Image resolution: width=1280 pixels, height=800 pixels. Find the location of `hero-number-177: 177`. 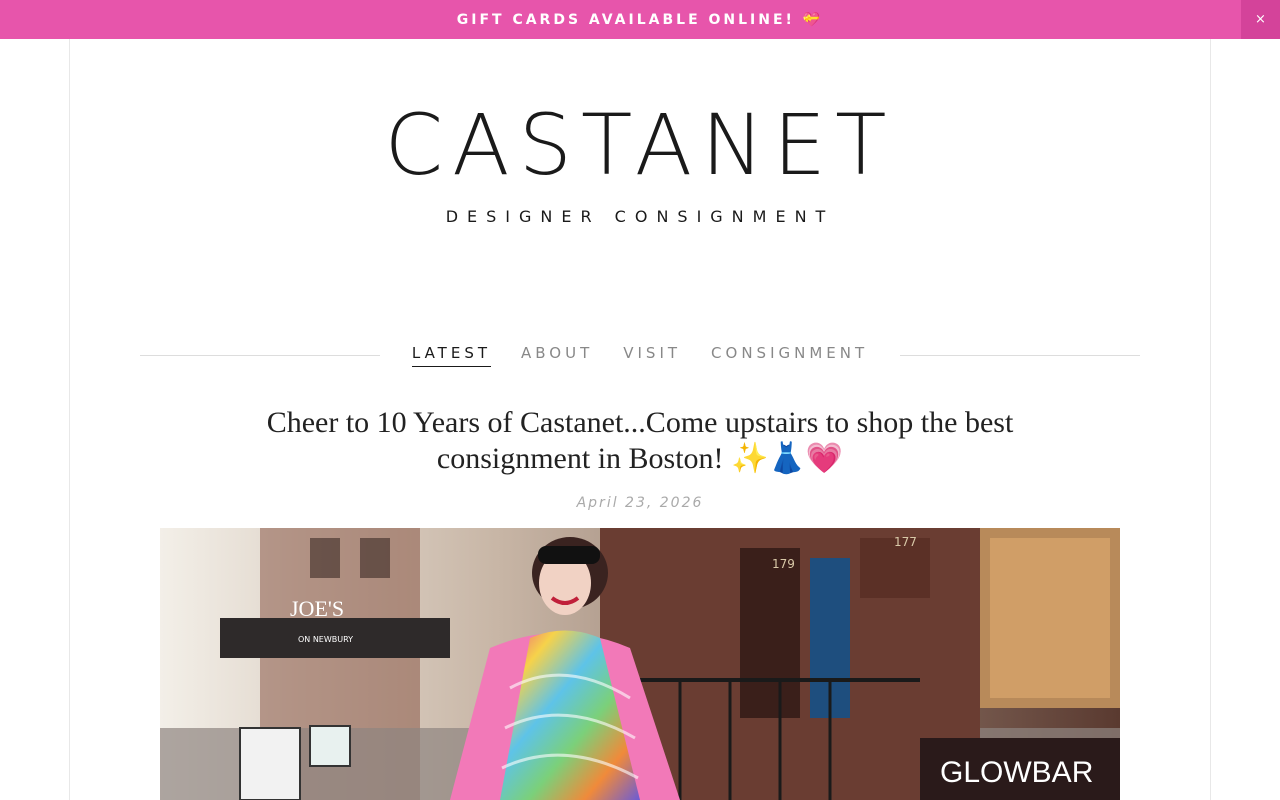

hero-number-177: 177 is located at coordinates (905, 542).